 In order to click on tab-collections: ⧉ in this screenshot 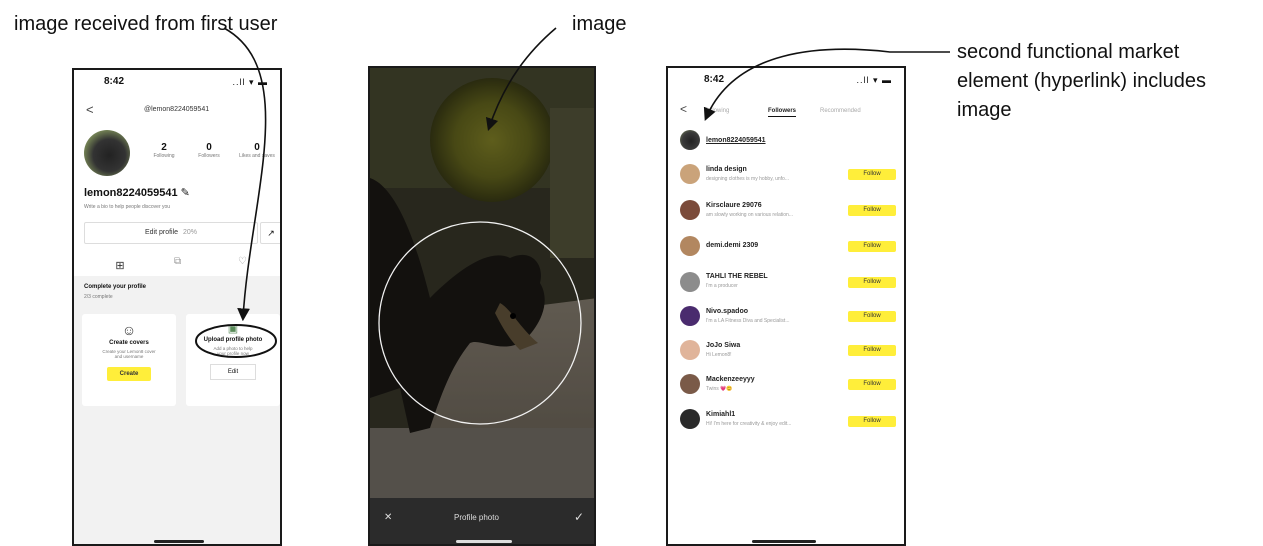, I will do `click(177, 261)`.